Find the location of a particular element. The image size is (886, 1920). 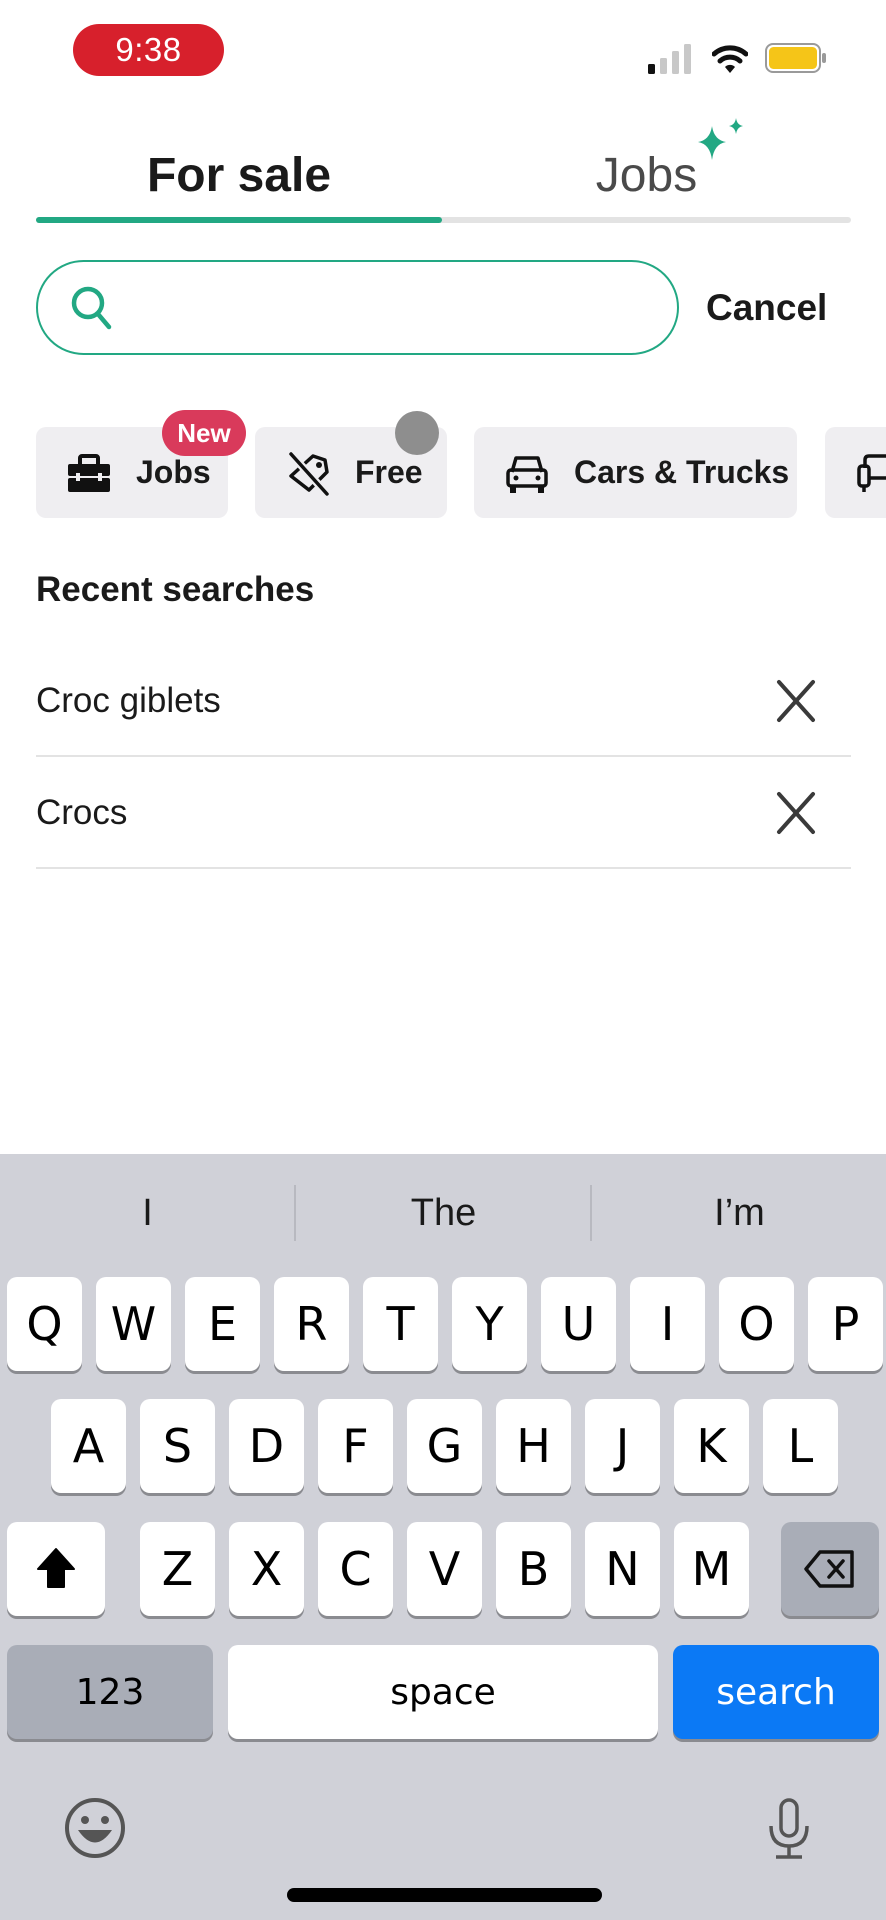

search-input is located at coordinates (390, 307).